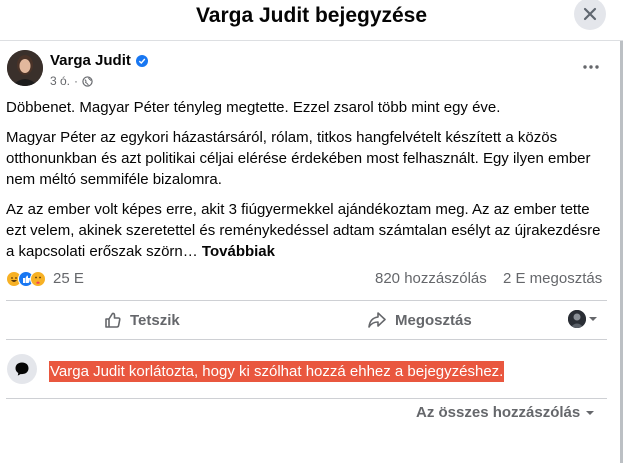 The image size is (623, 463). I want to click on reaction-count: 25 E, so click(68, 278).